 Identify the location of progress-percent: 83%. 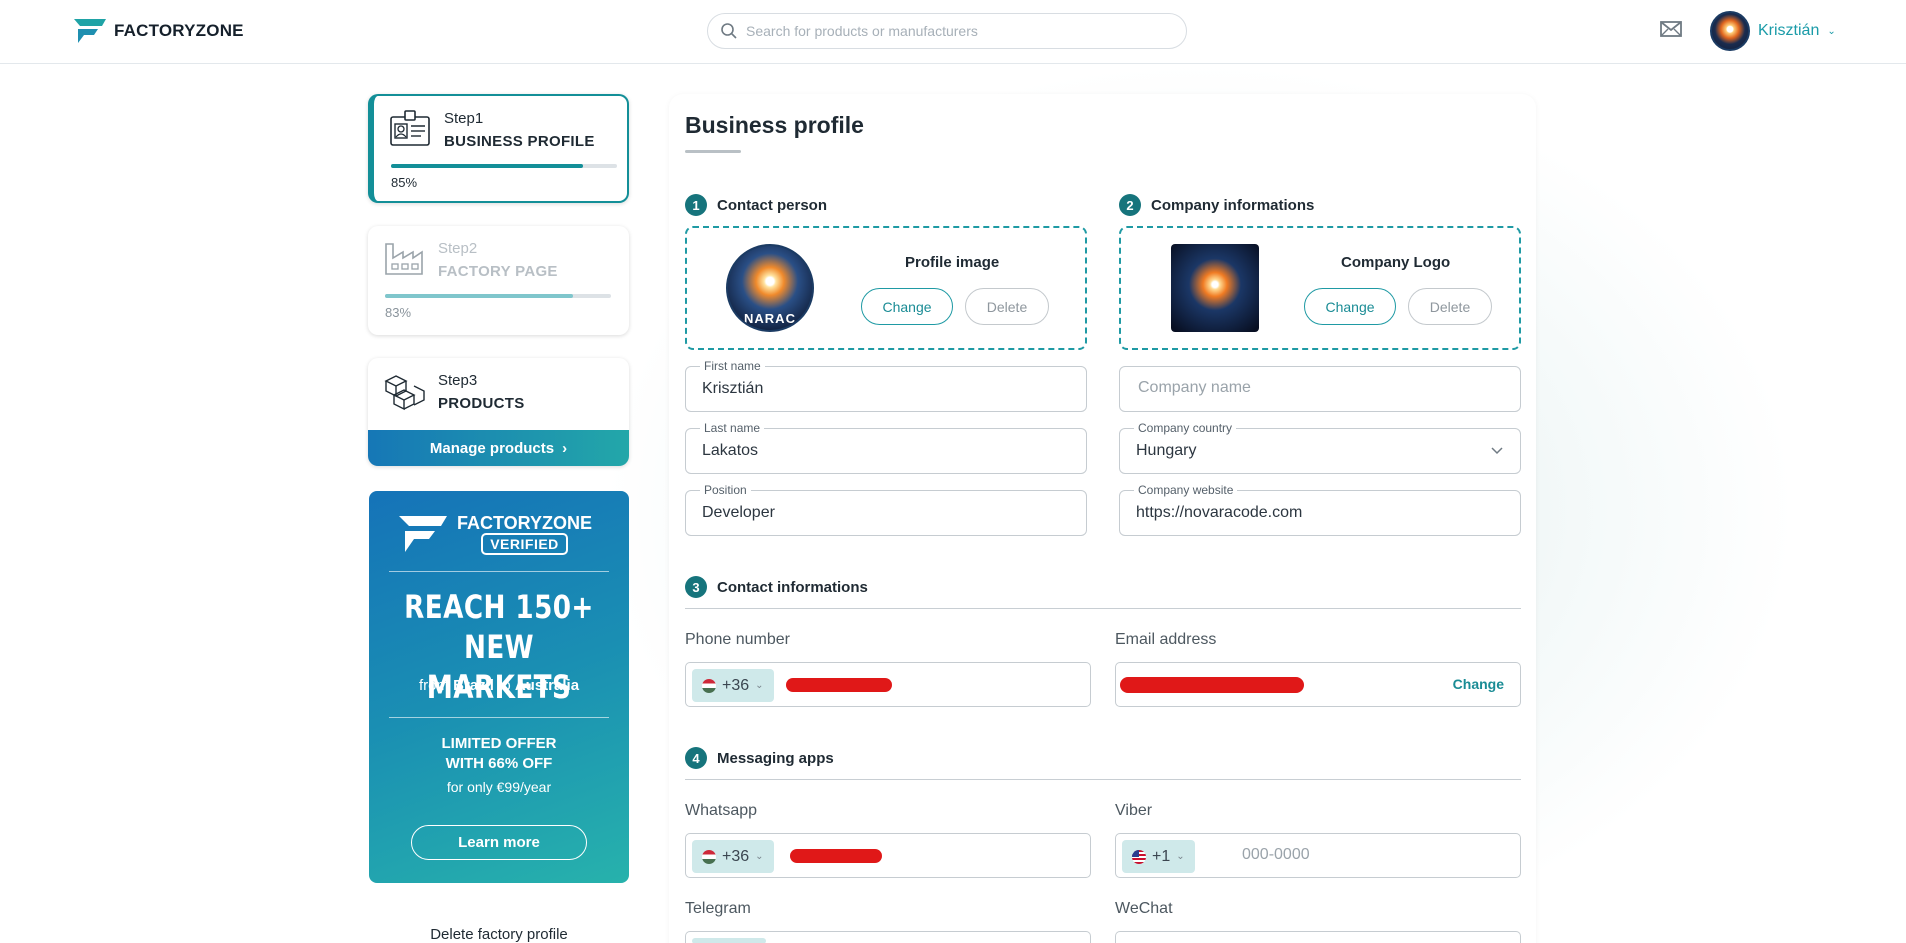
(398, 312).